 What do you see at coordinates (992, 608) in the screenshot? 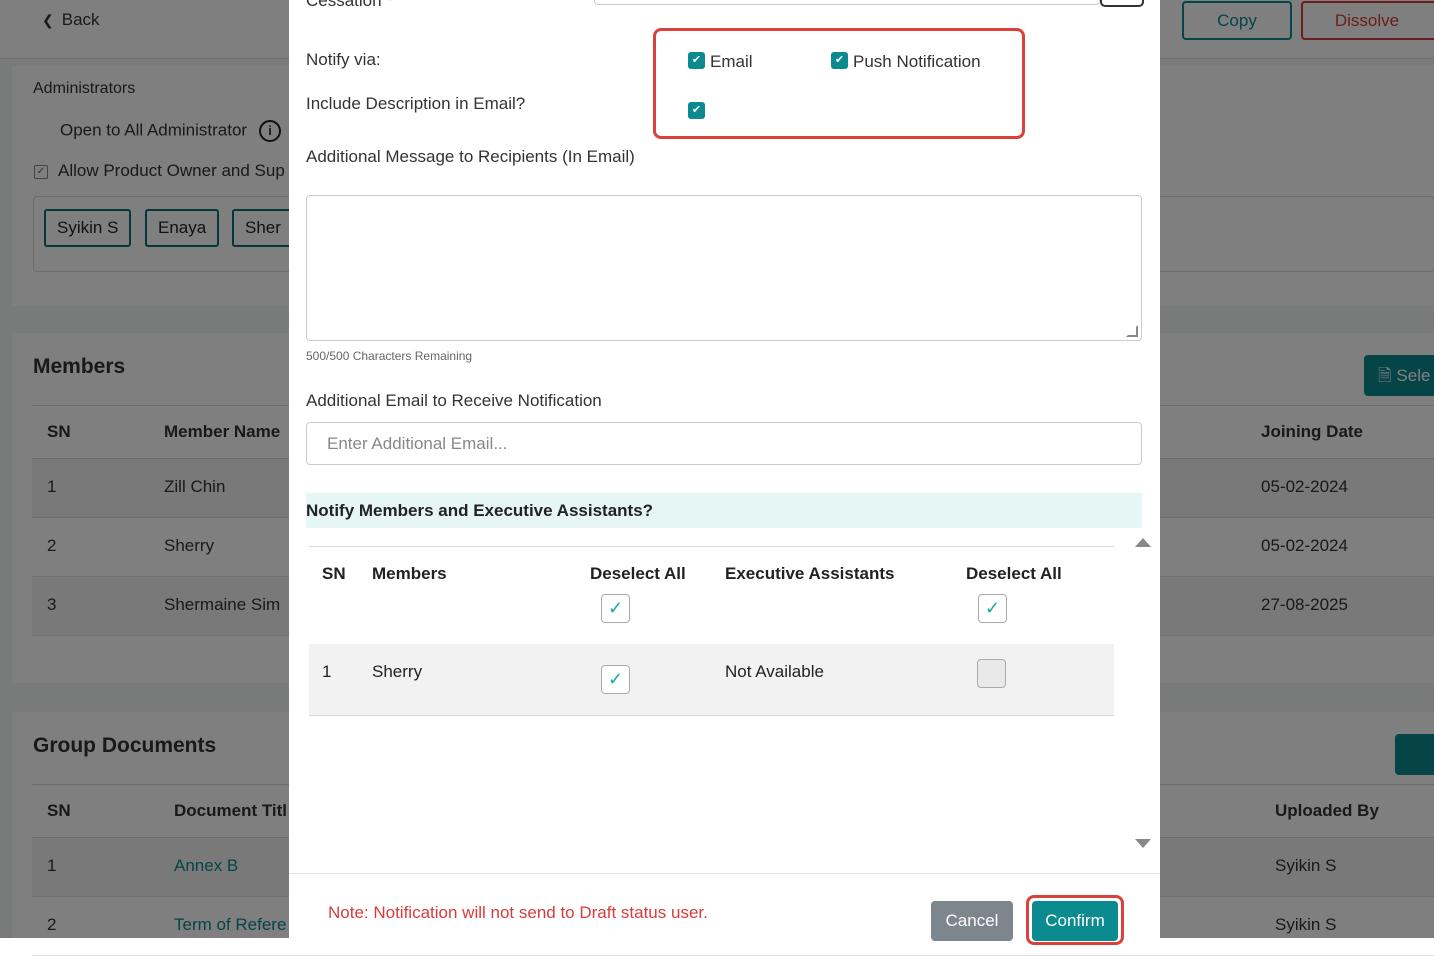
I see `deselect-all-ea-checkbox: ✓` at bounding box center [992, 608].